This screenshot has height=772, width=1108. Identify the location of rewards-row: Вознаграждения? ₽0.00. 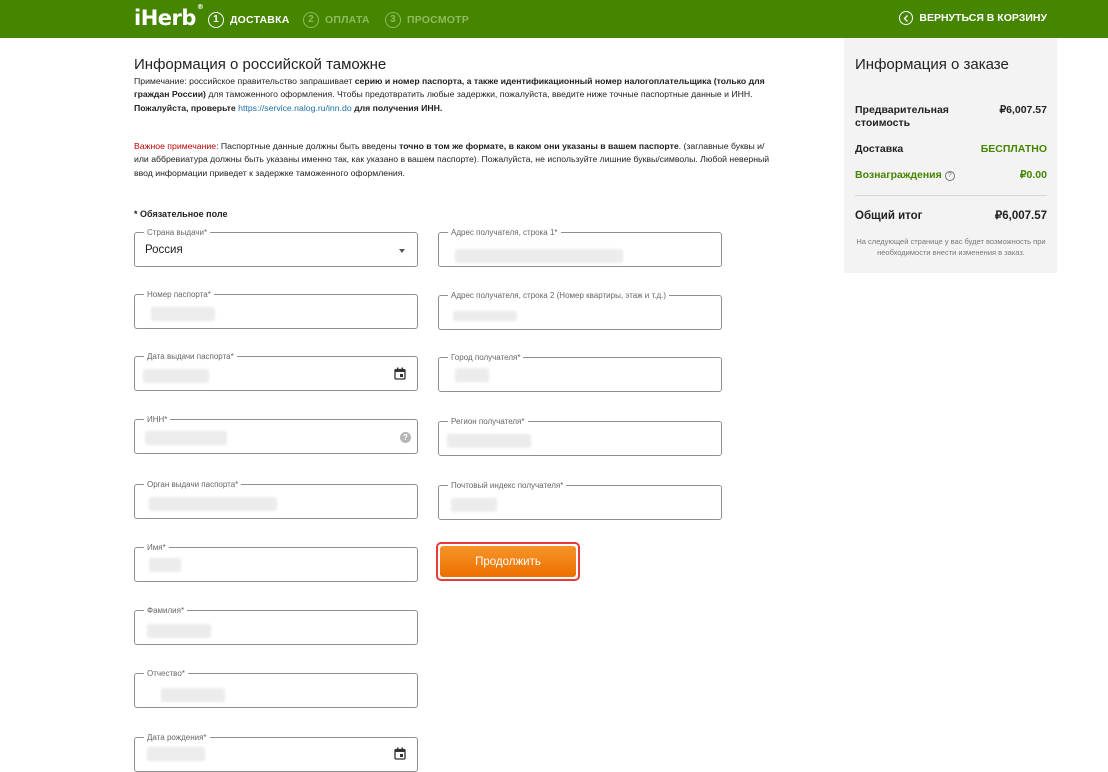
(951, 175).